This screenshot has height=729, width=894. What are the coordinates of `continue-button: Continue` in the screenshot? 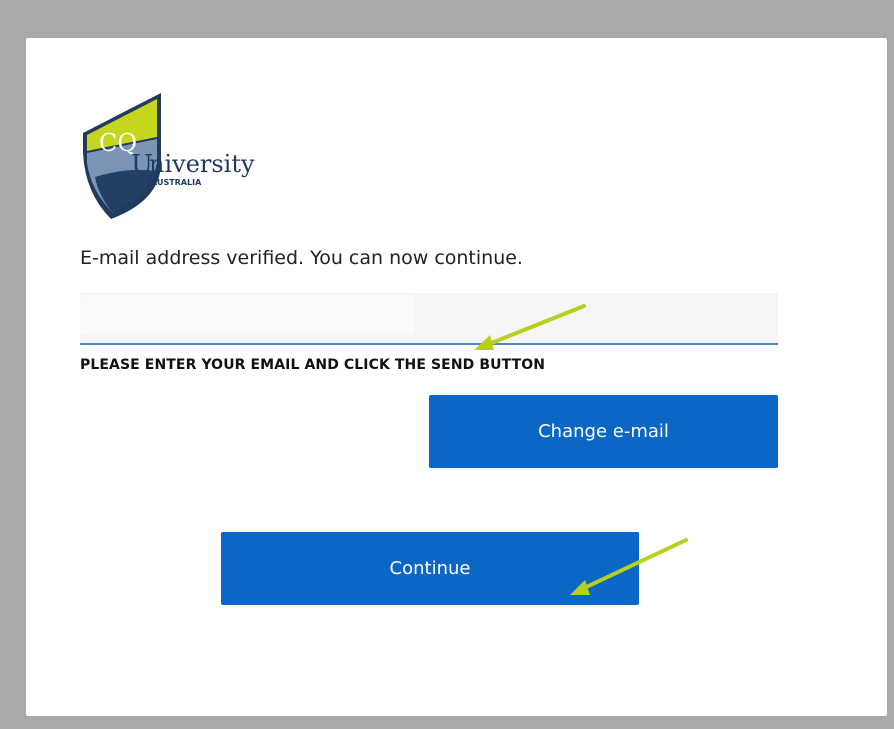 It's located at (430, 568).